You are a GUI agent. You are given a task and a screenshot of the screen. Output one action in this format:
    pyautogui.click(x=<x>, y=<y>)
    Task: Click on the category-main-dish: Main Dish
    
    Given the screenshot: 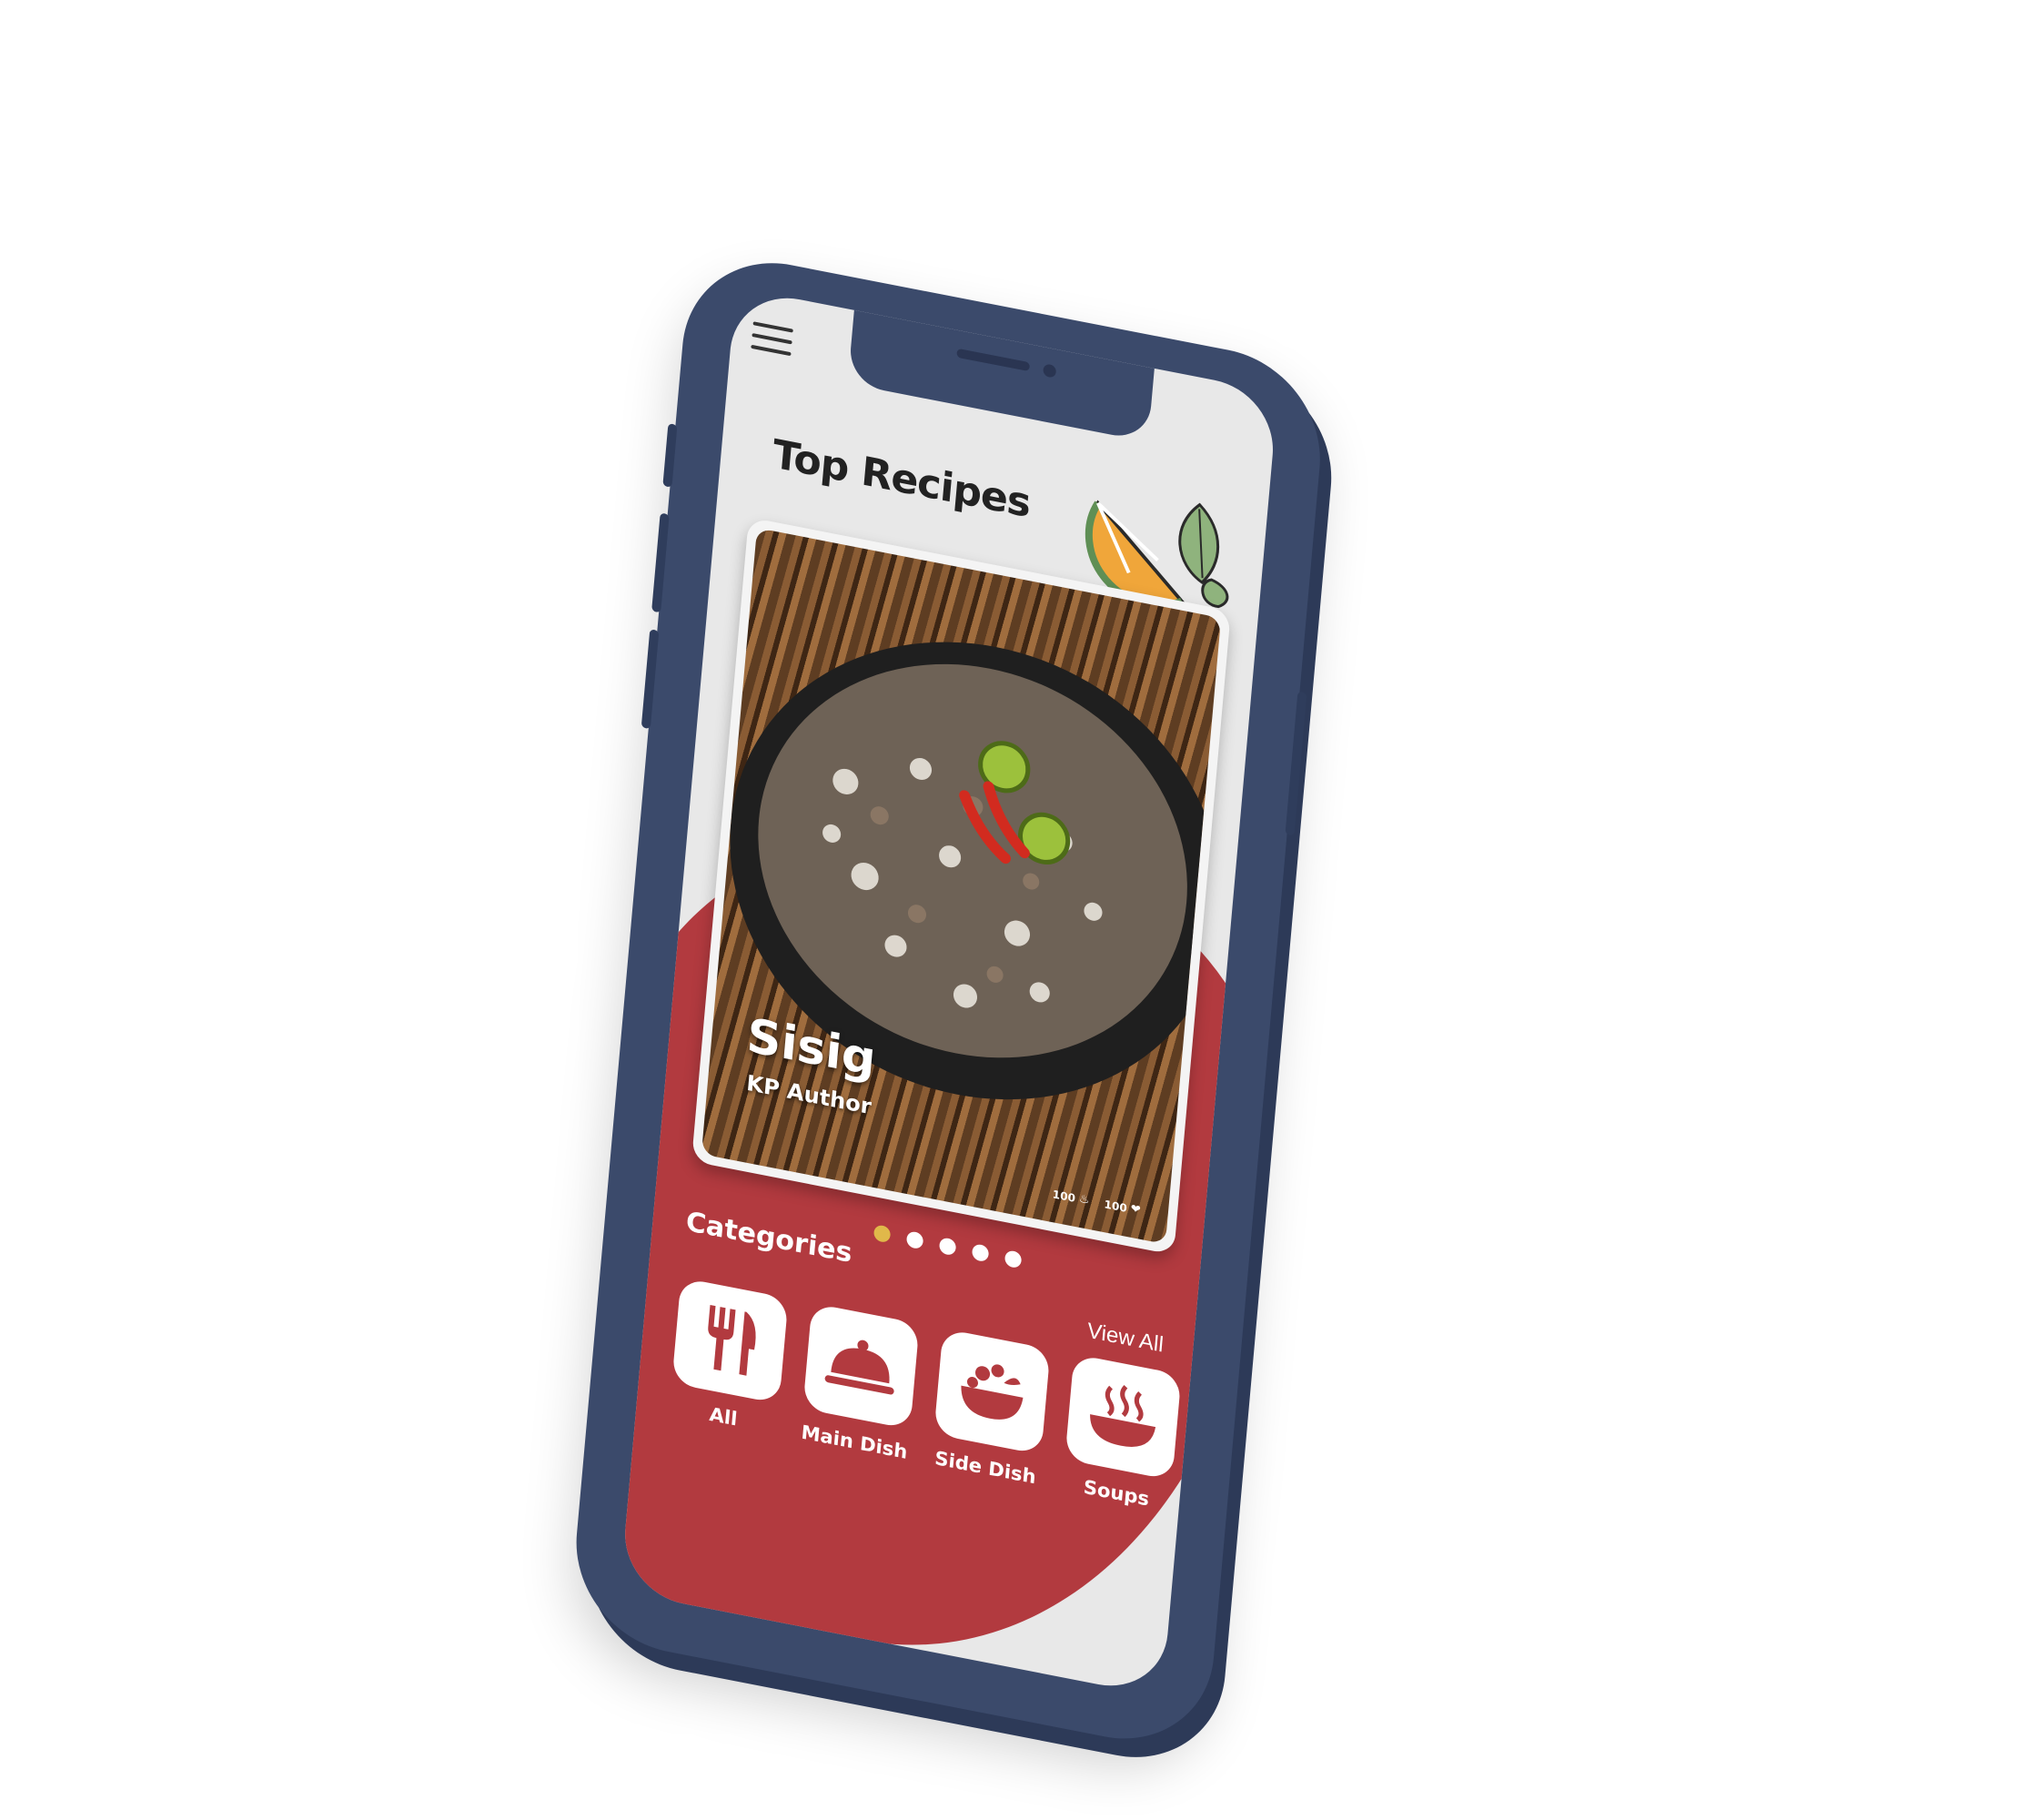 What is the action you would take?
    pyautogui.click(x=860, y=1382)
    